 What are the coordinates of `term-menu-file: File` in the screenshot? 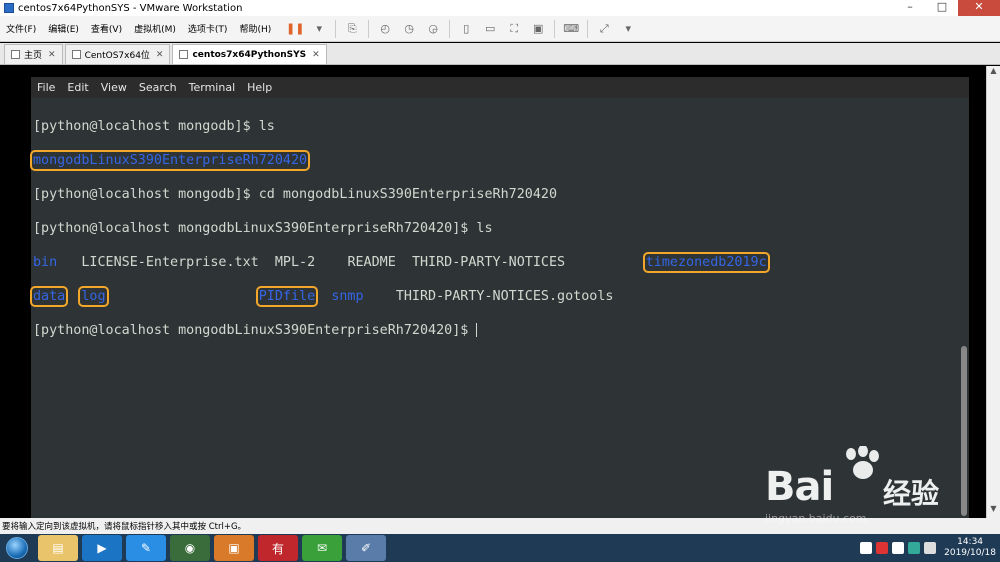 It's located at (46, 87).